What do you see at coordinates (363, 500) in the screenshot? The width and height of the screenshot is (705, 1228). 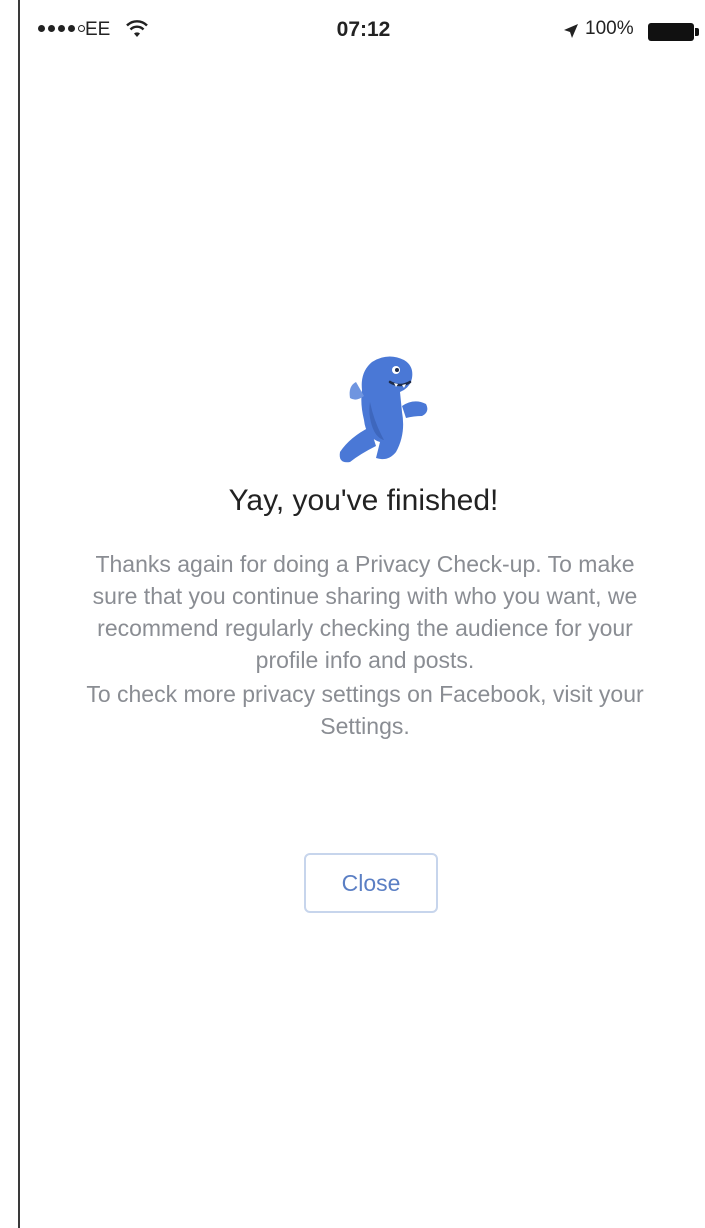 I see `completion-title: Yay, you've finished!` at bounding box center [363, 500].